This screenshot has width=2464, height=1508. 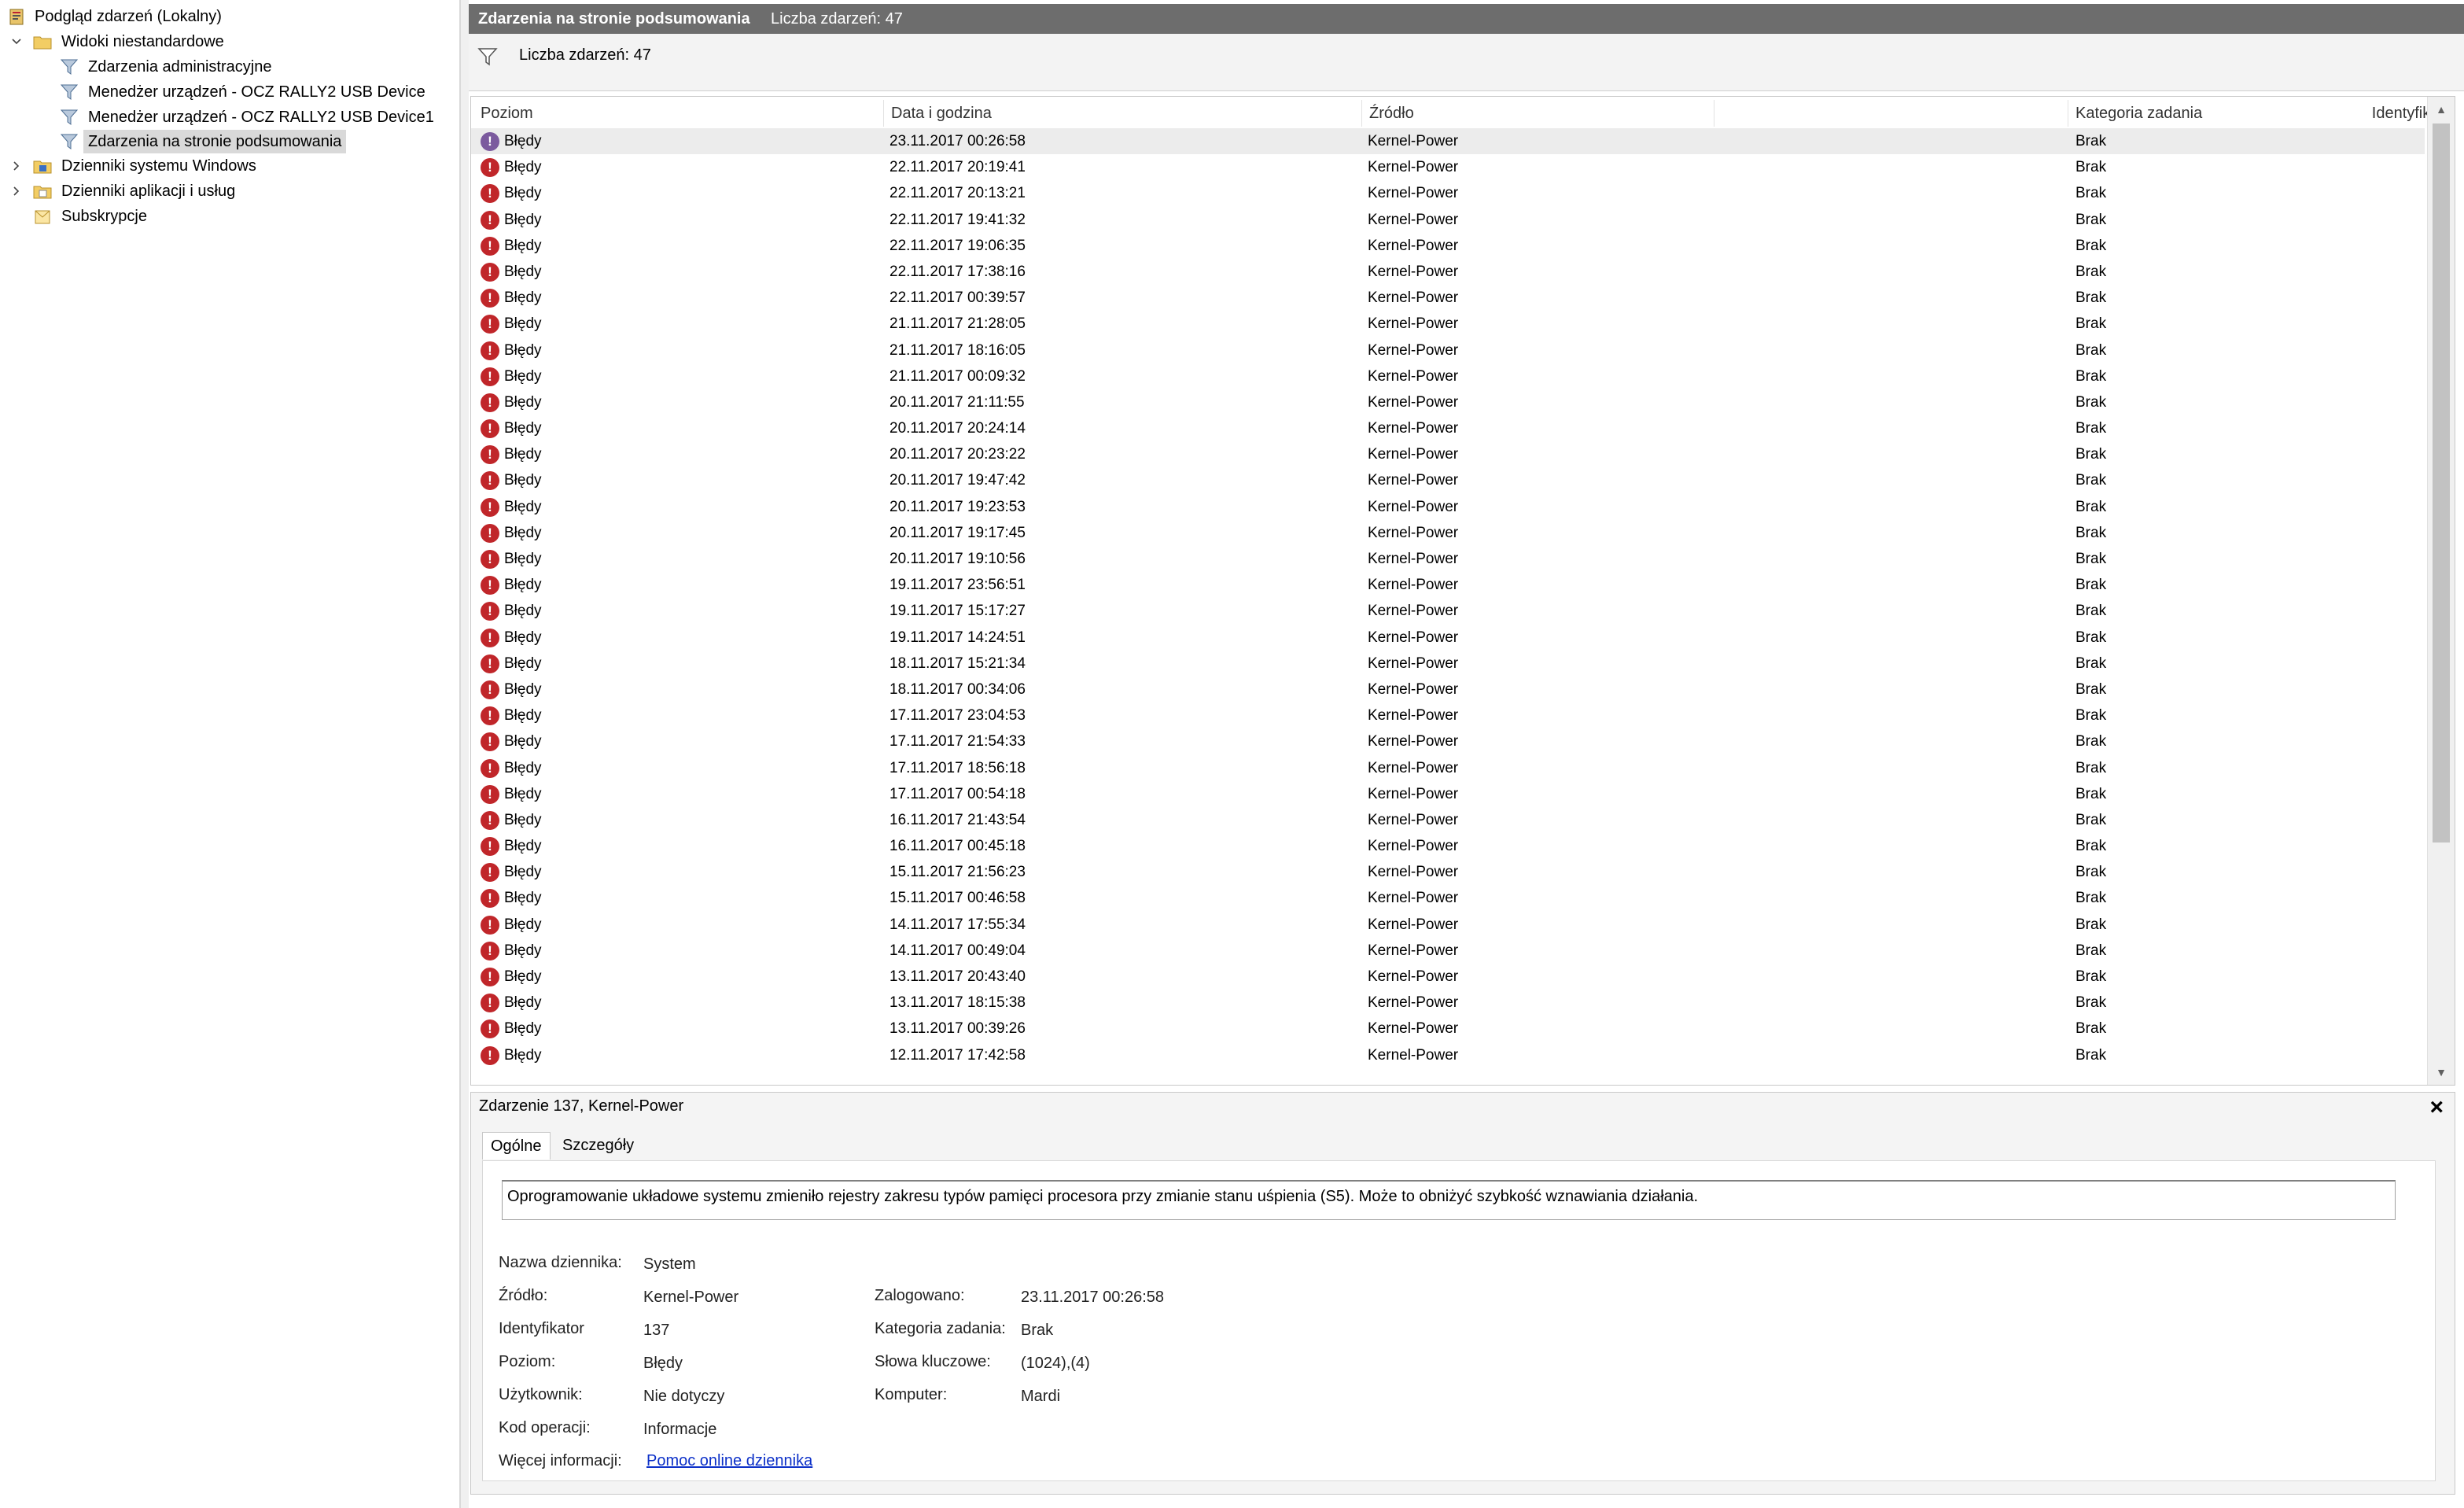 What do you see at coordinates (729, 1461) in the screenshot?
I see `online-help-link: Pomoc online dziennika` at bounding box center [729, 1461].